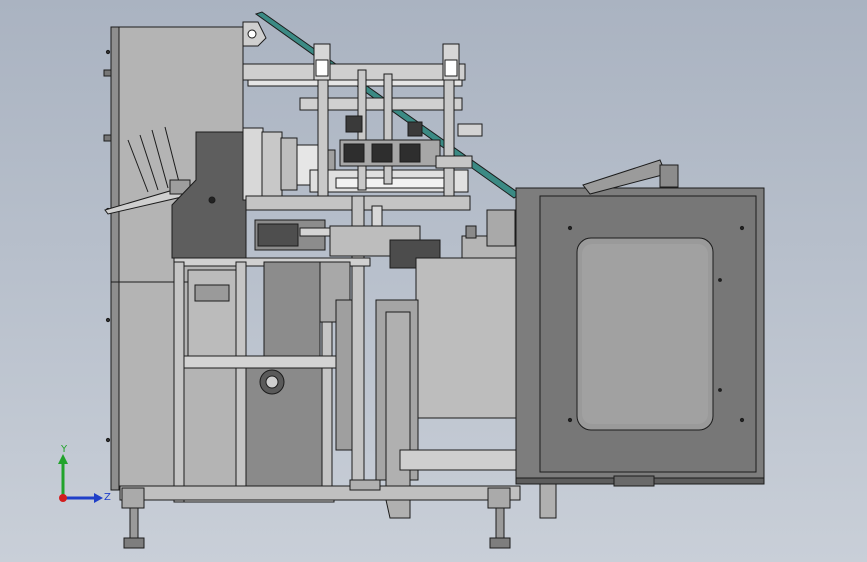 This screenshot has height=562, width=867. What do you see at coordinates (107, 497) in the screenshot?
I see `z-axis-label: Z` at bounding box center [107, 497].